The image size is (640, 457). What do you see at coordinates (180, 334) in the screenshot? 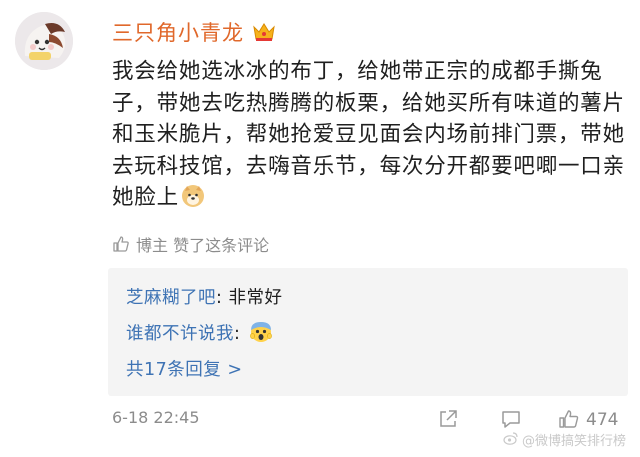
I see `reply-user: 谁都不许说我` at bounding box center [180, 334].